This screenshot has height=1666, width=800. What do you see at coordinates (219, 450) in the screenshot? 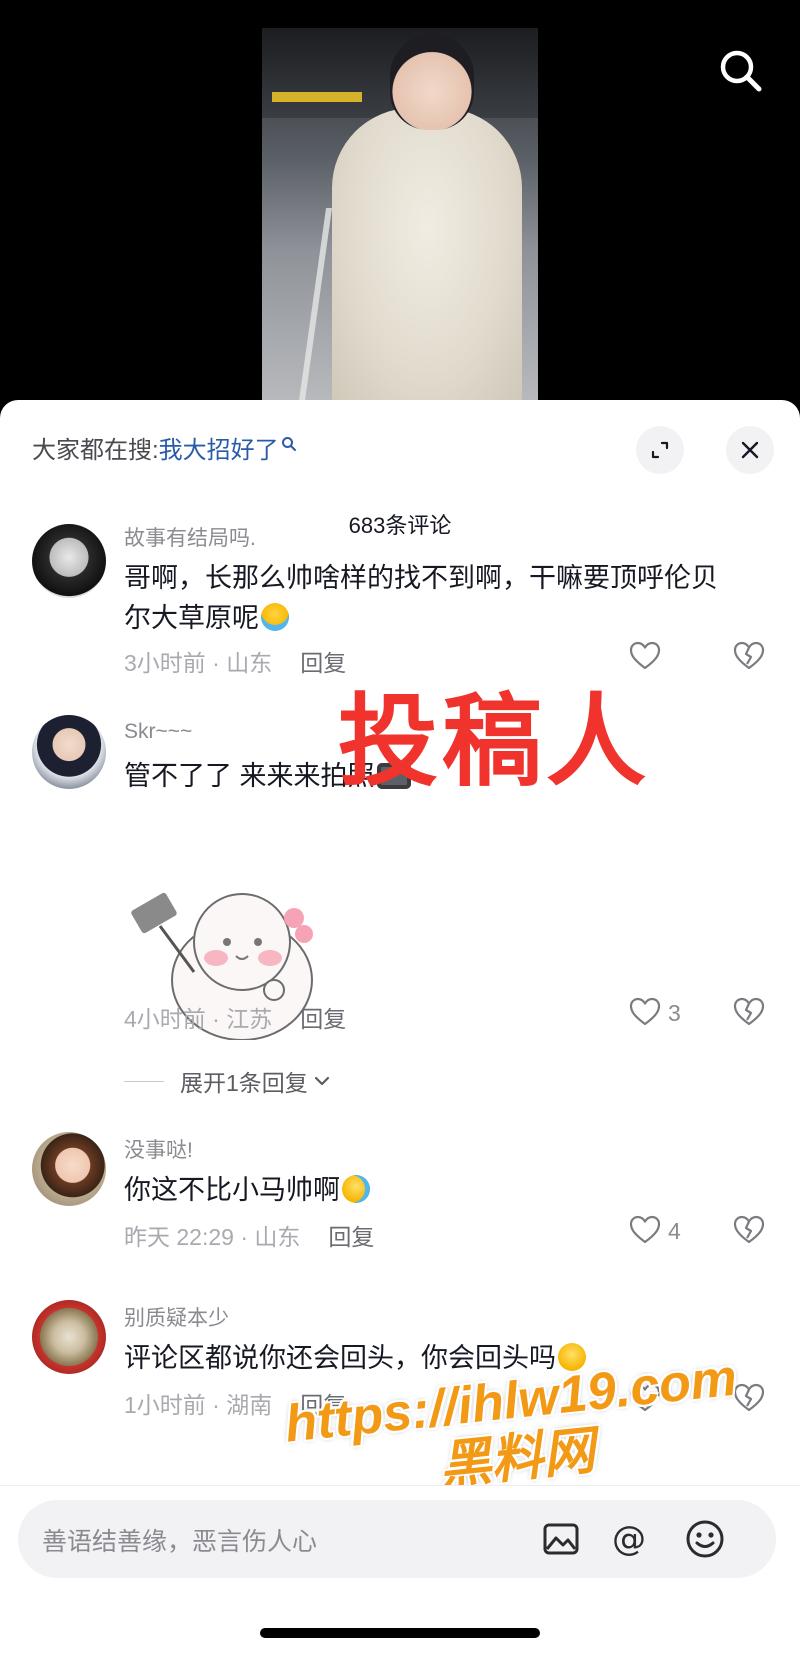
I see `hot-search-query: 我大招好了` at bounding box center [219, 450].